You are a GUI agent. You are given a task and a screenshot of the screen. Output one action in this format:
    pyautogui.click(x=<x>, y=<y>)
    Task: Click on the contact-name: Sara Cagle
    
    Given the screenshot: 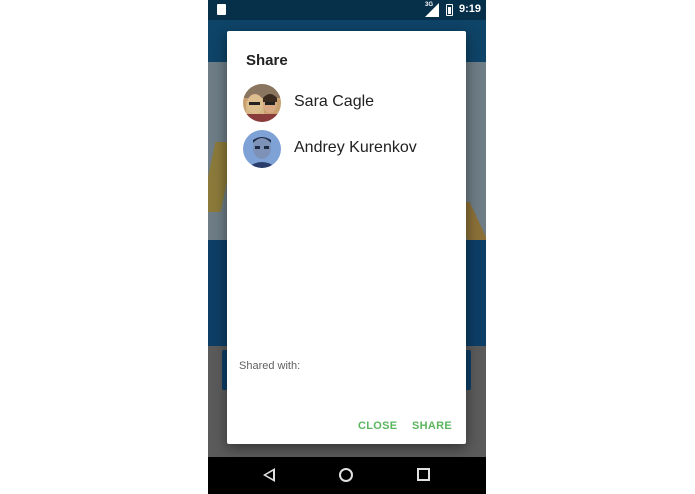 What is the action you would take?
    pyautogui.click(x=334, y=101)
    